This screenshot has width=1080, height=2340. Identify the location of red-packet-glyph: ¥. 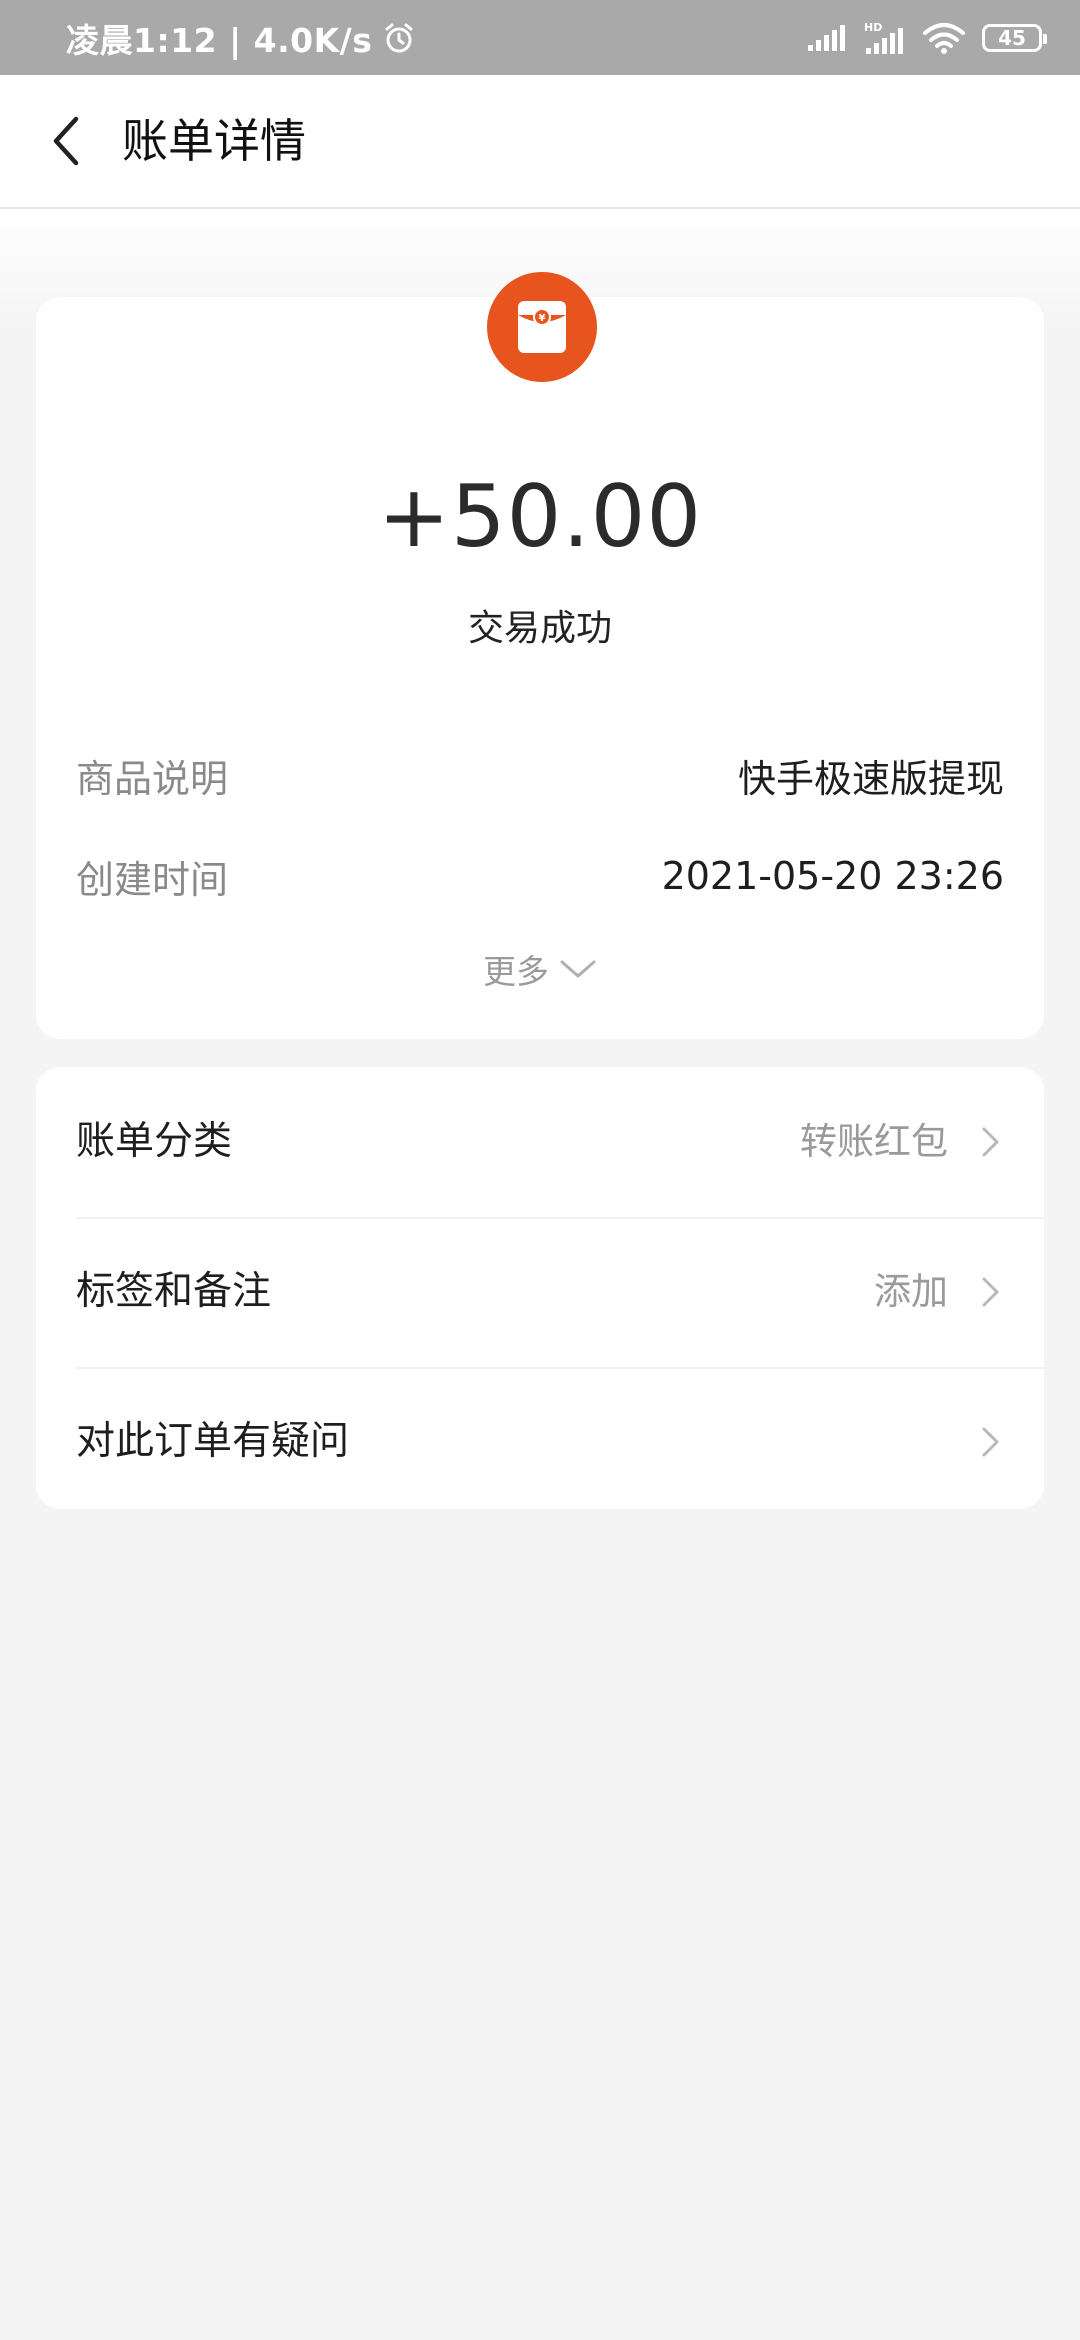
(542, 327).